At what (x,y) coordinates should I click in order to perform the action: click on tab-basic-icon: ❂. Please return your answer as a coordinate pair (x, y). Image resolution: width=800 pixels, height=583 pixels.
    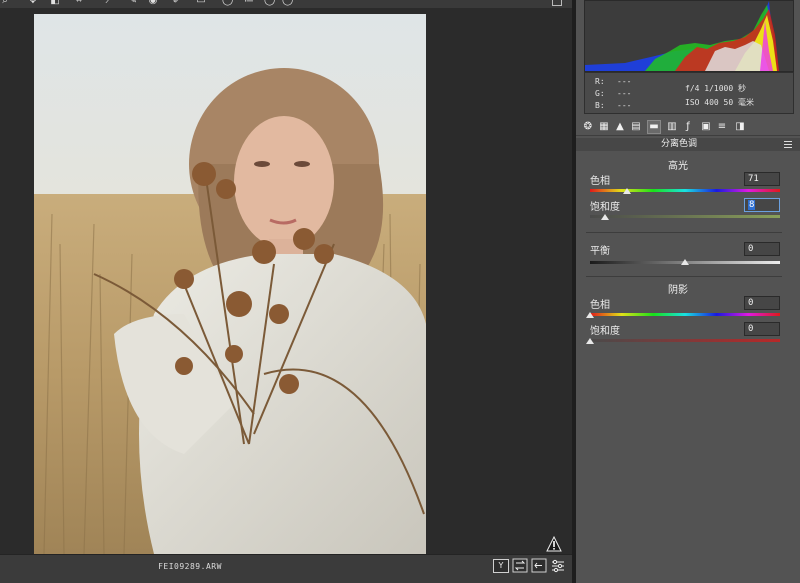
    Looking at the image, I should click on (588, 127).